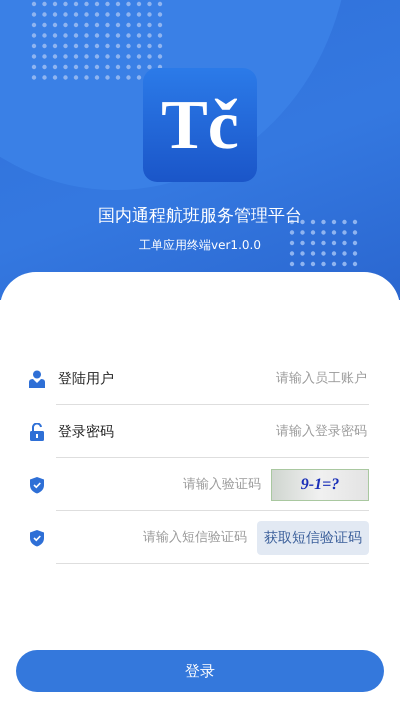  Describe the element at coordinates (37, 431) in the screenshot. I see `unlocked-padlock-icon` at that location.